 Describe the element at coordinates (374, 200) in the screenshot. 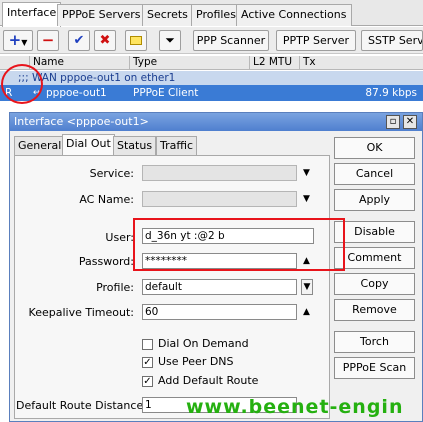

I see `apply-button: Apply` at that location.